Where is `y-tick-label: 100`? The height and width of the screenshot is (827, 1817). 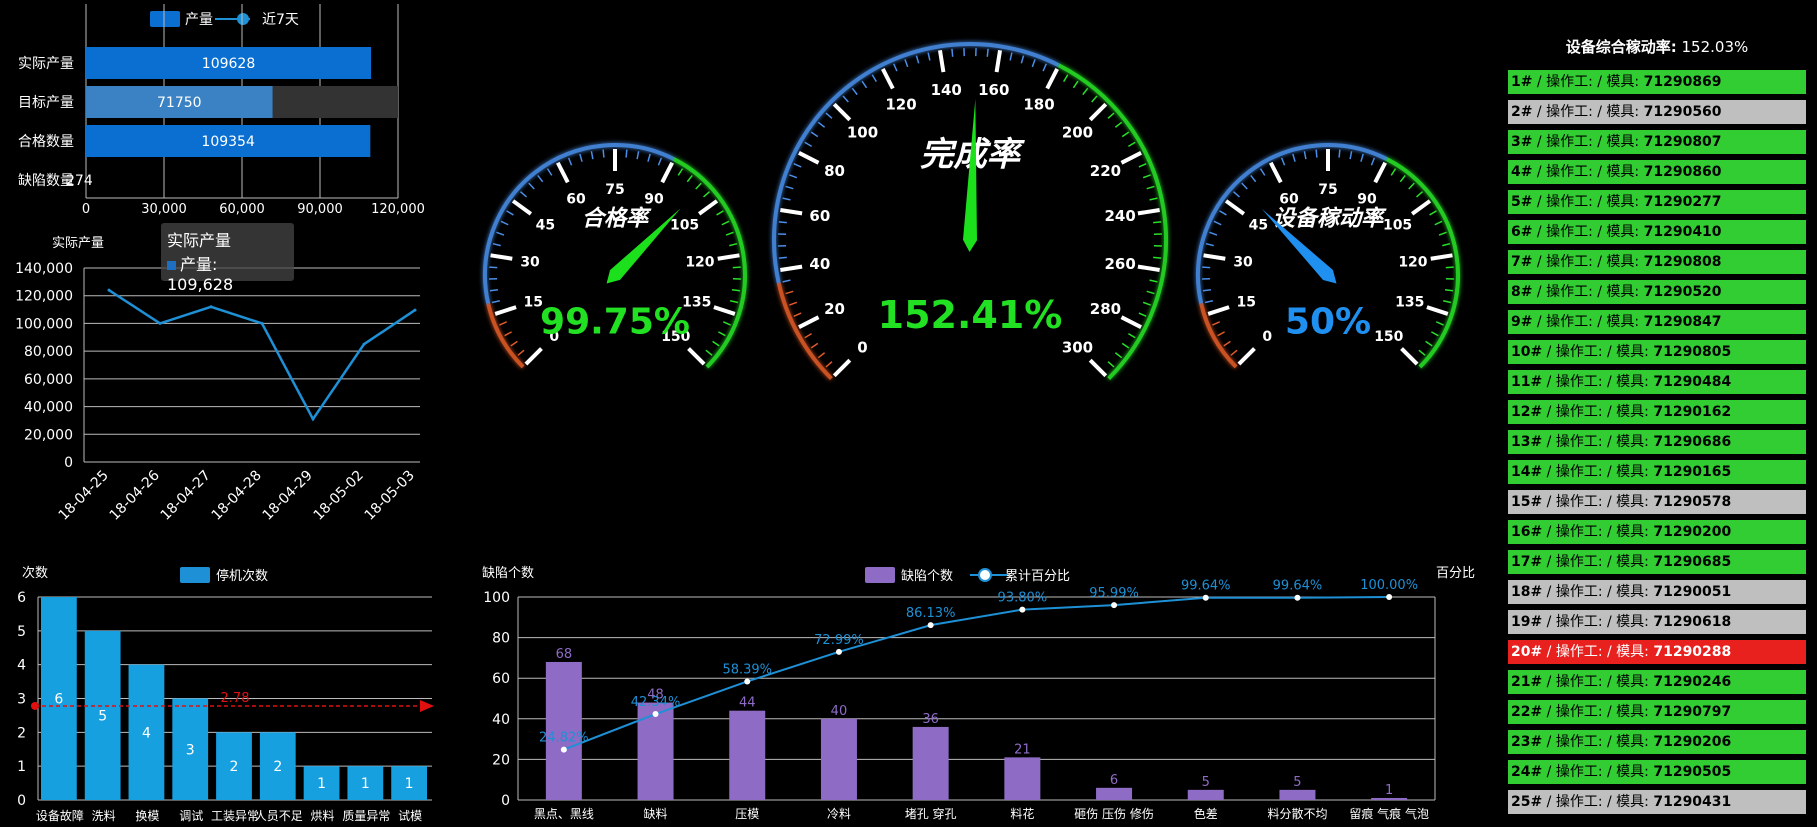 y-tick-label: 100 is located at coordinates (496, 598).